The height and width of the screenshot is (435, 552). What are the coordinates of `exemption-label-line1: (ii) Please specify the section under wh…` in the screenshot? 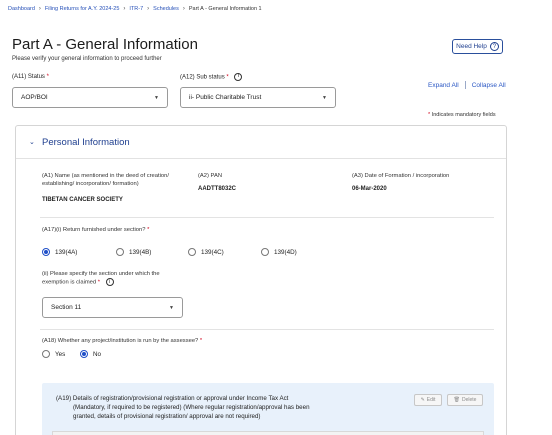 It's located at (101, 274).